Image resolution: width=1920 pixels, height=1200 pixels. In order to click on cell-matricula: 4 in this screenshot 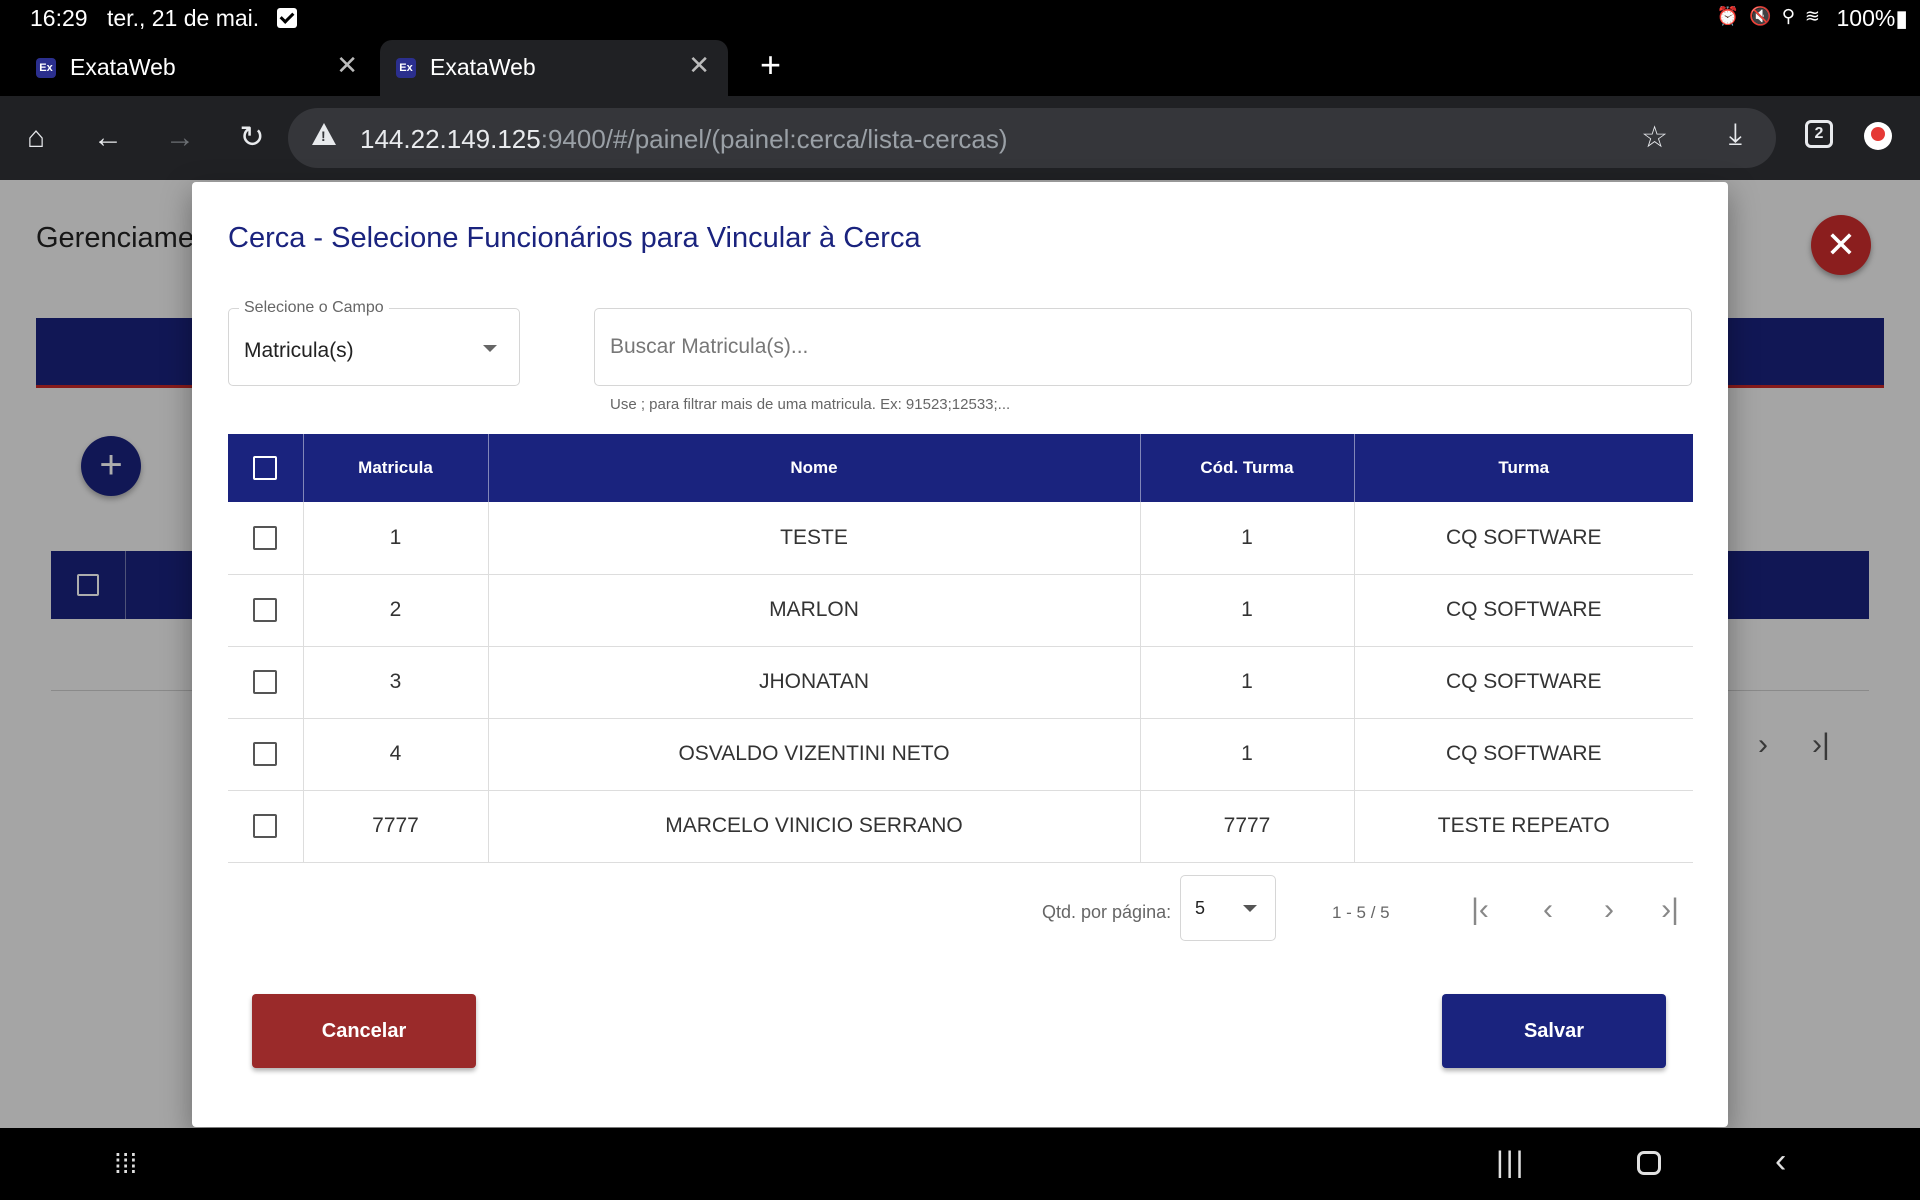, I will do `click(396, 754)`.